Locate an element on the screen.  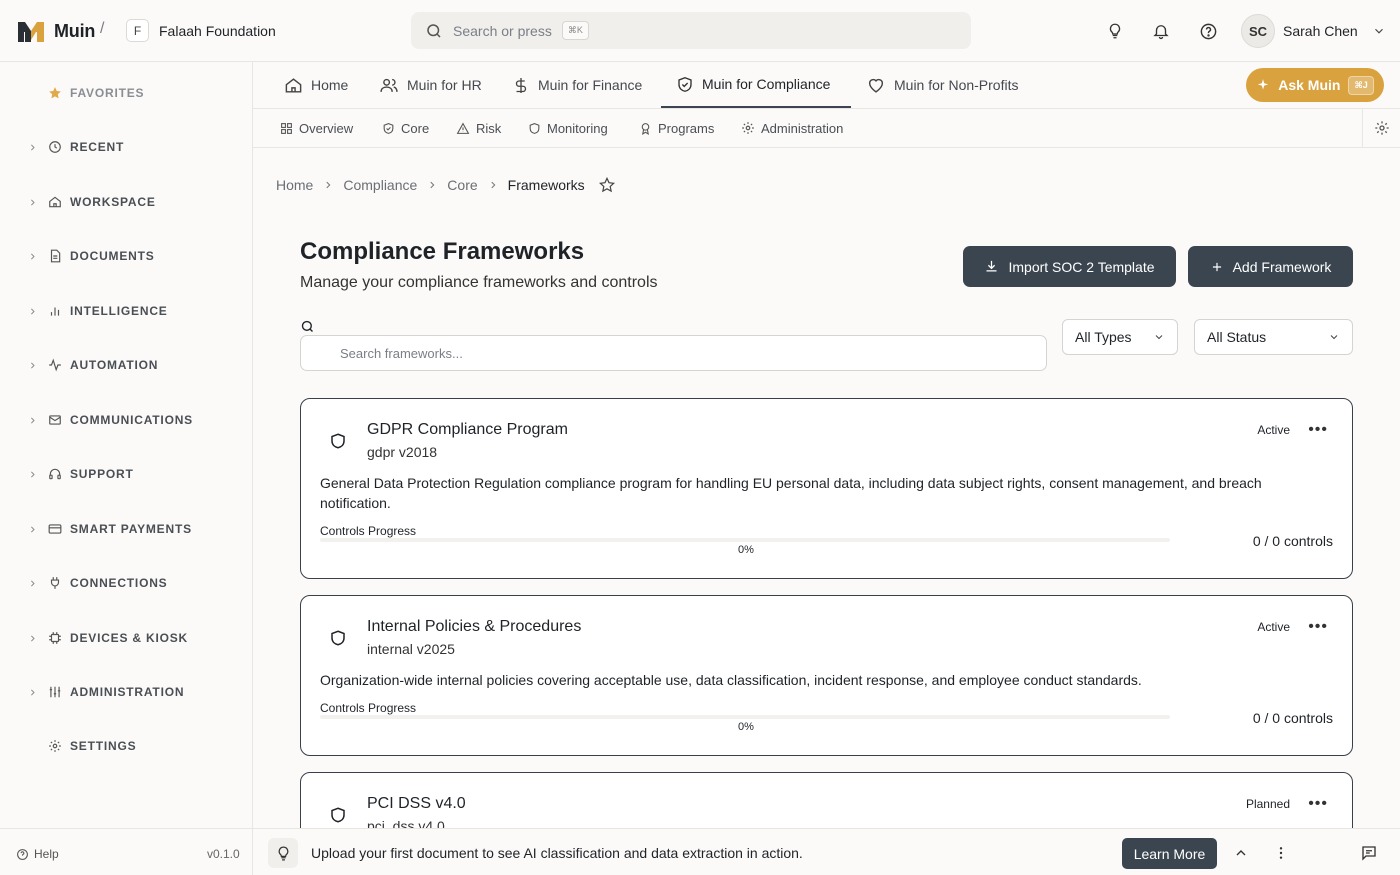
status-filter-select: All Status is located at coordinates (1273, 337).